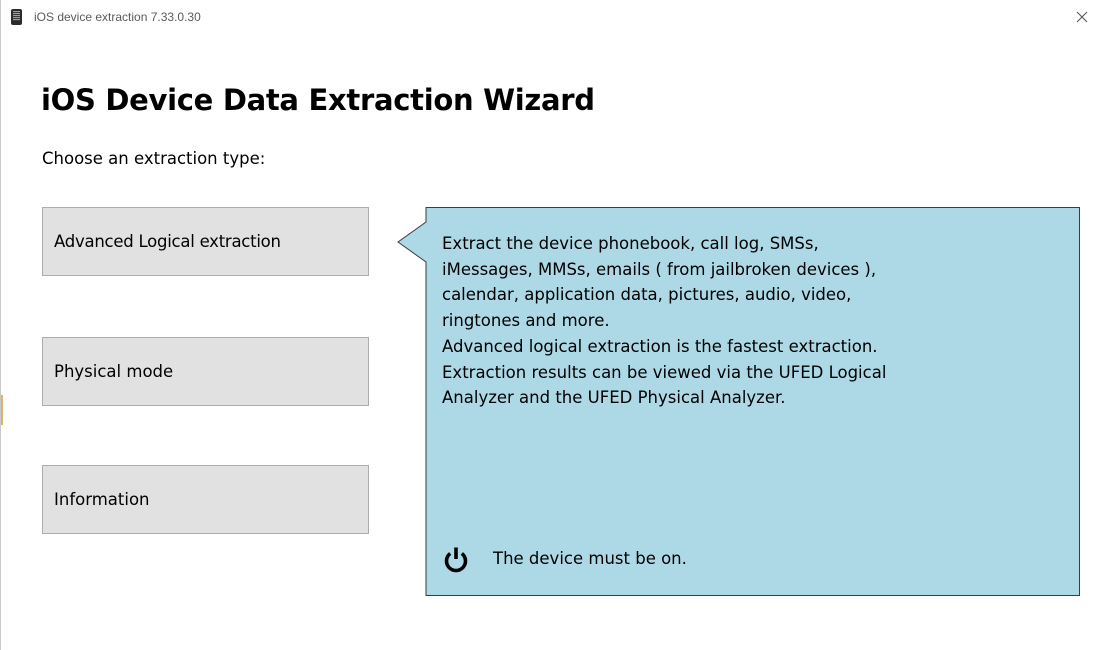  I want to click on advanced-logical-extraction-label: Advanced Logical extraction, so click(167, 241).